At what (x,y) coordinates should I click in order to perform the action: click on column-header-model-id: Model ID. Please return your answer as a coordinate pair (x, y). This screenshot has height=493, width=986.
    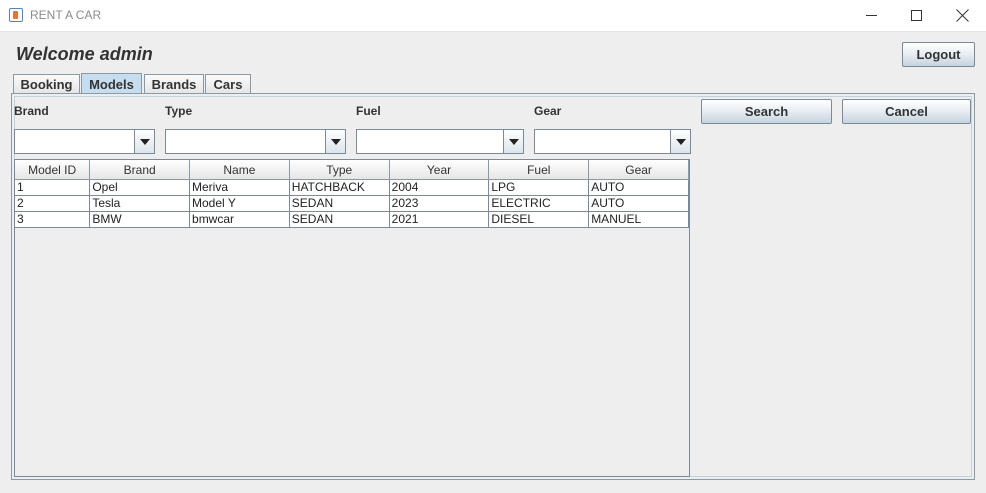
    Looking at the image, I should click on (53, 170).